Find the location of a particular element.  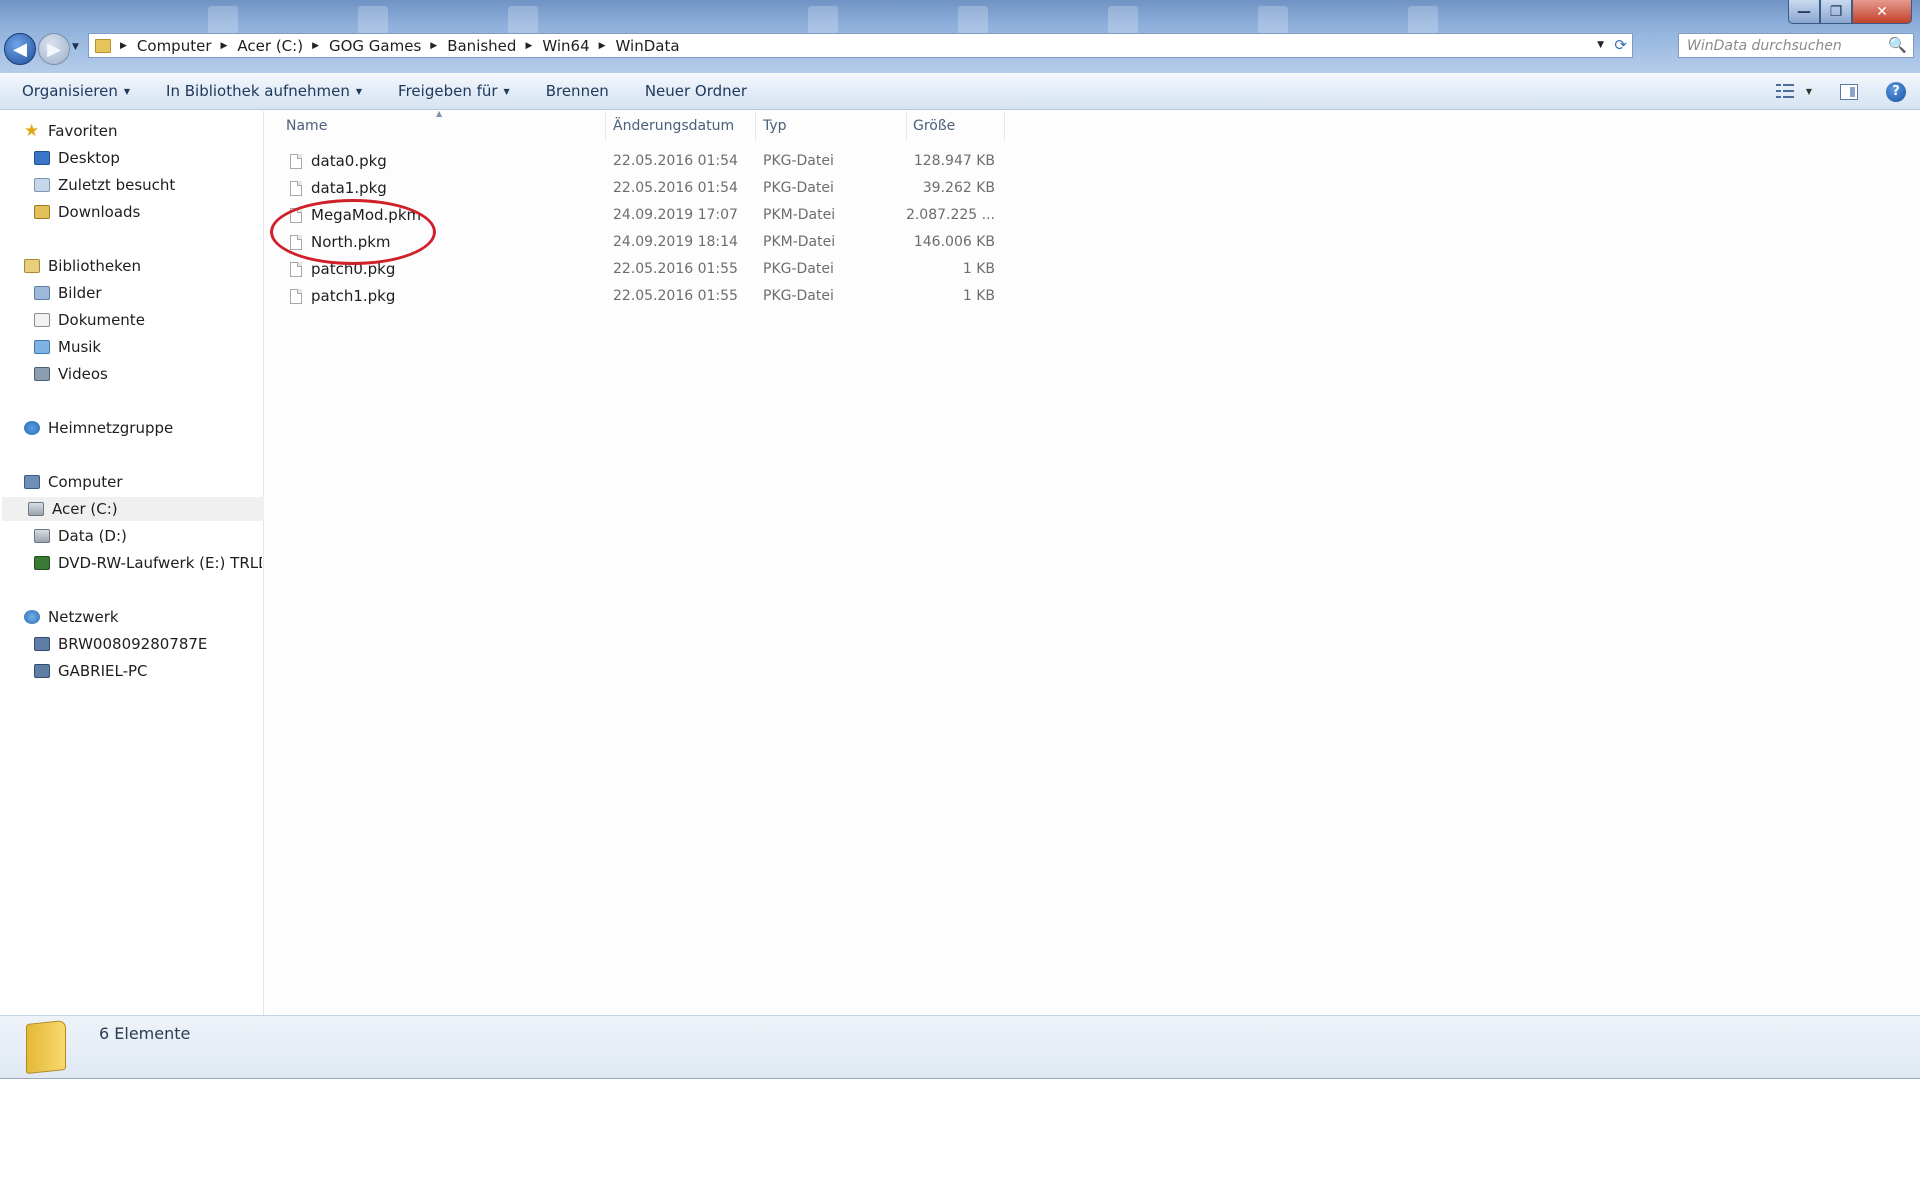

close-button: ✕ is located at coordinates (1882, 12).